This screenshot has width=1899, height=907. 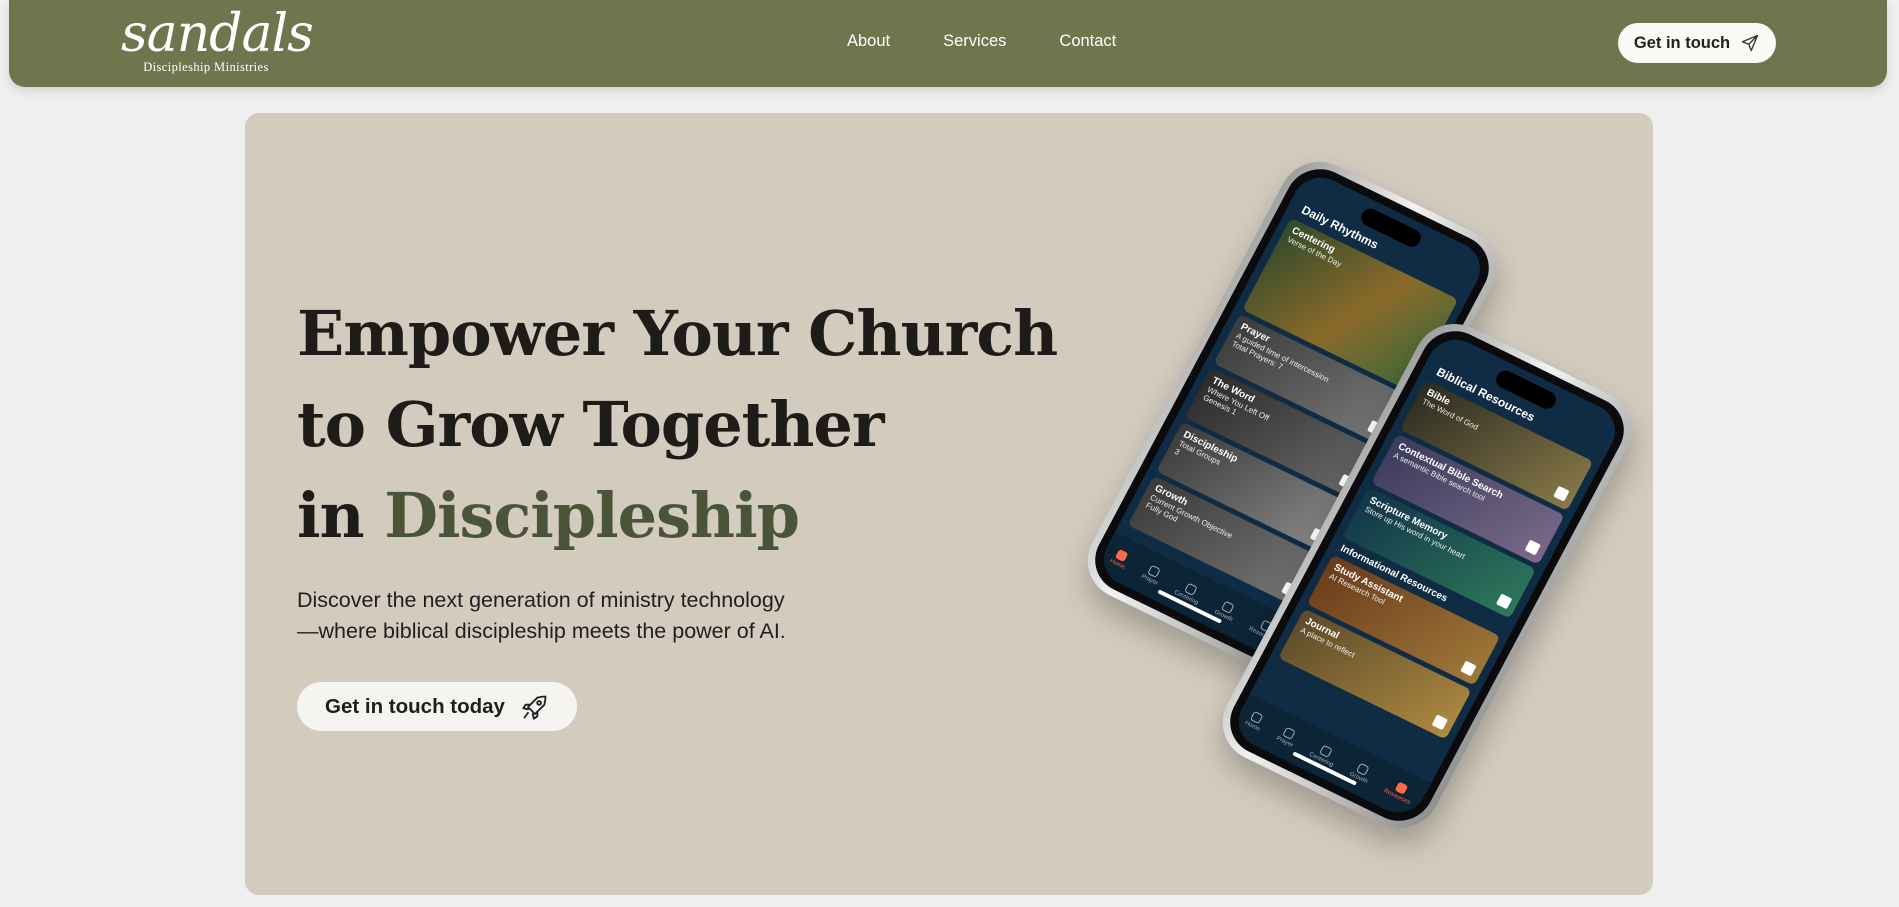 I want to click on get-in-touch-label: Get in touch, so click(x=1682, y=42).